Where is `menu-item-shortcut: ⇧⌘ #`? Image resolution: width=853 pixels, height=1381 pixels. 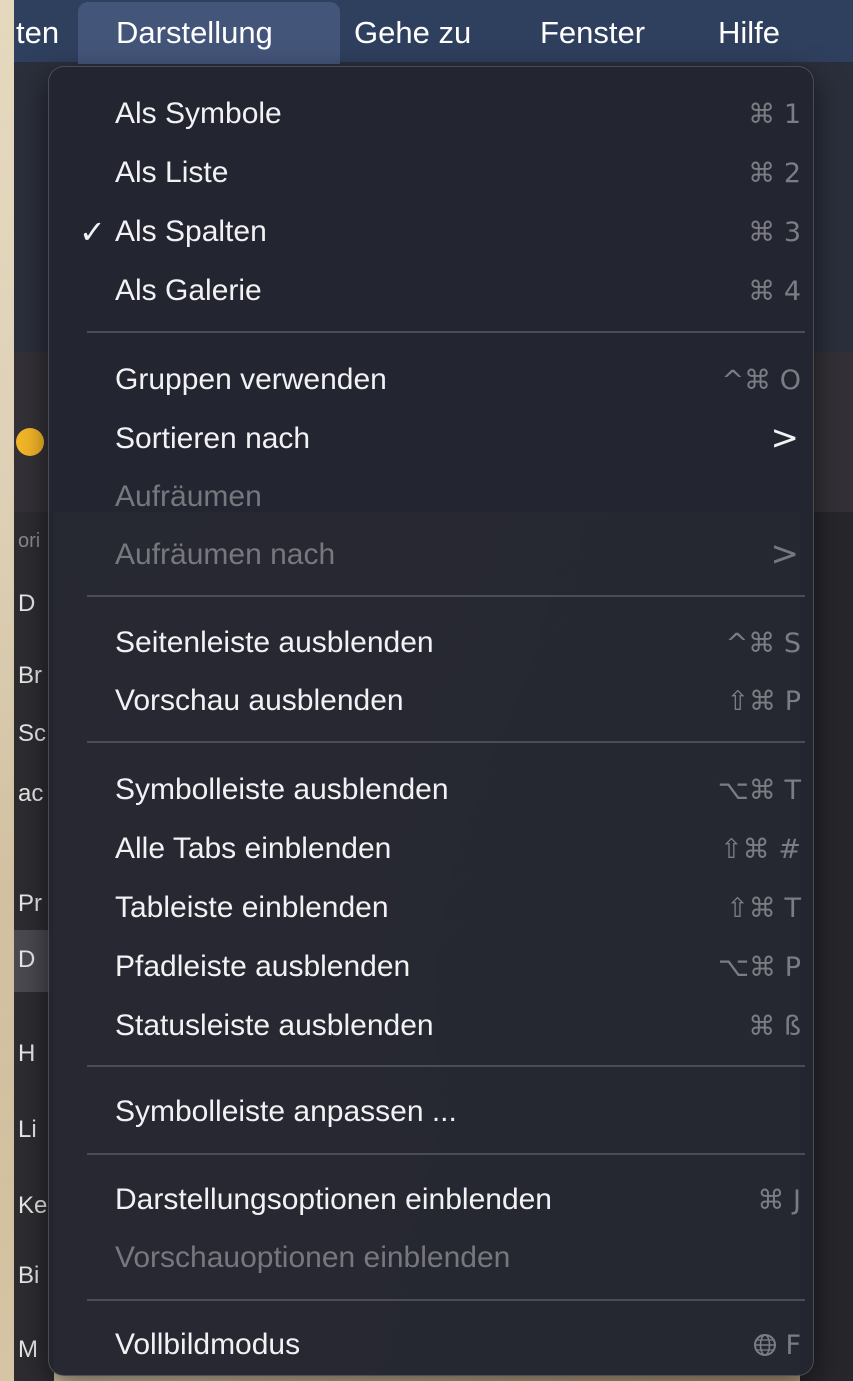 menu-item-shortcut: ⇧⌘ # is located at coordinates (760, 849).